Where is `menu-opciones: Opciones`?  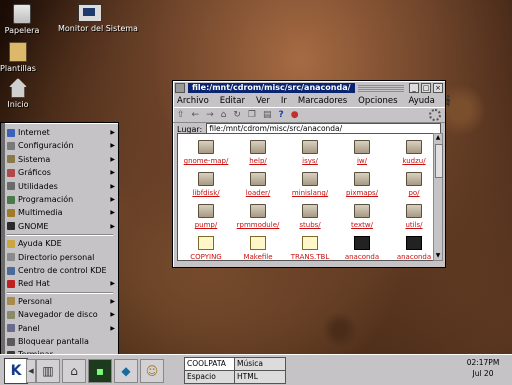 menu-opciones: Opciones is located at coordinates (377, 101).